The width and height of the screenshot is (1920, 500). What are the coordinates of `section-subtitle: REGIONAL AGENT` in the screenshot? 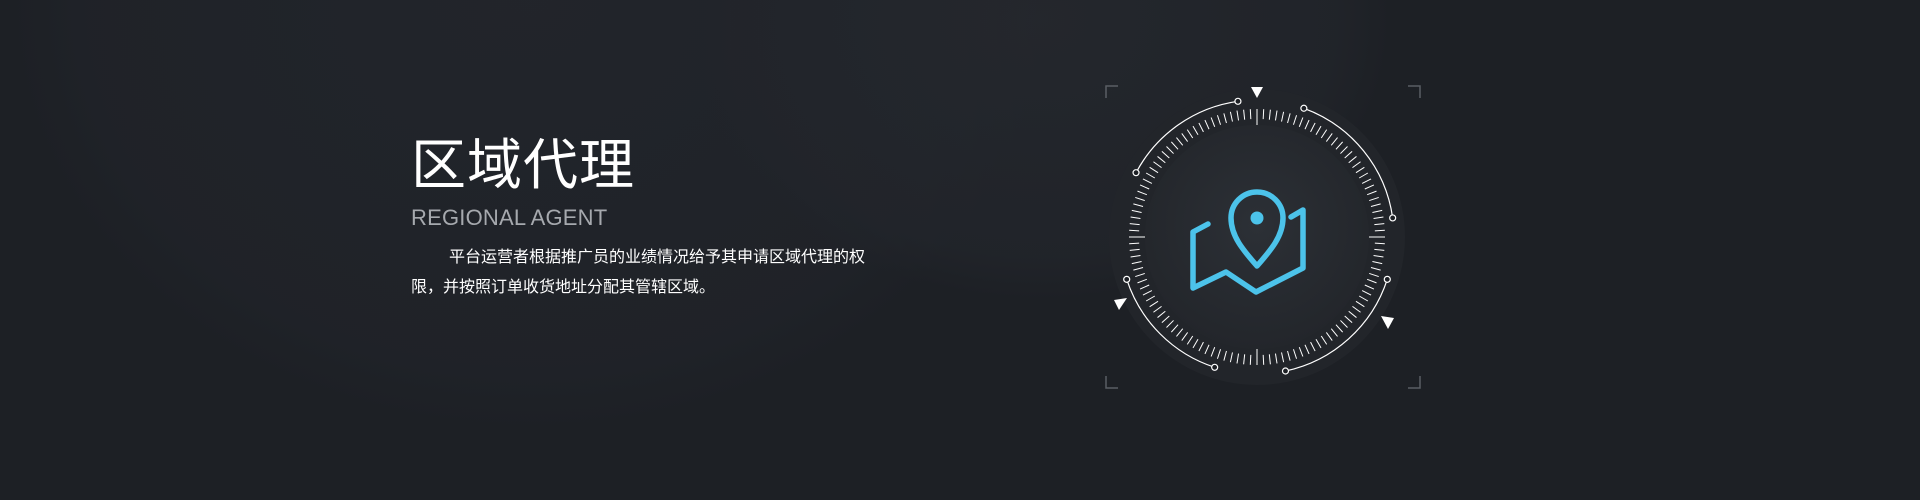 It's located at (509, 217).